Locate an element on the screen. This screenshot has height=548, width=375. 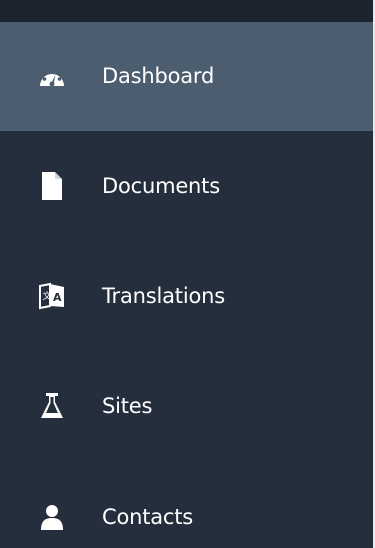
sidebar-item-label: Documents is located at coordinates (161, 185).